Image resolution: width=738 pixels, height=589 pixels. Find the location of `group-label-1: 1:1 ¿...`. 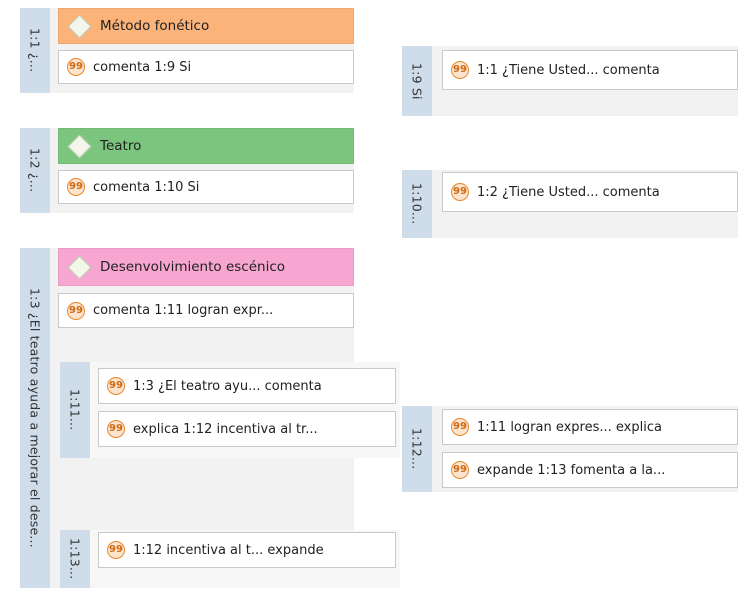

group-label-1: 1:1 ¿... is located at coordinates (35, 50).